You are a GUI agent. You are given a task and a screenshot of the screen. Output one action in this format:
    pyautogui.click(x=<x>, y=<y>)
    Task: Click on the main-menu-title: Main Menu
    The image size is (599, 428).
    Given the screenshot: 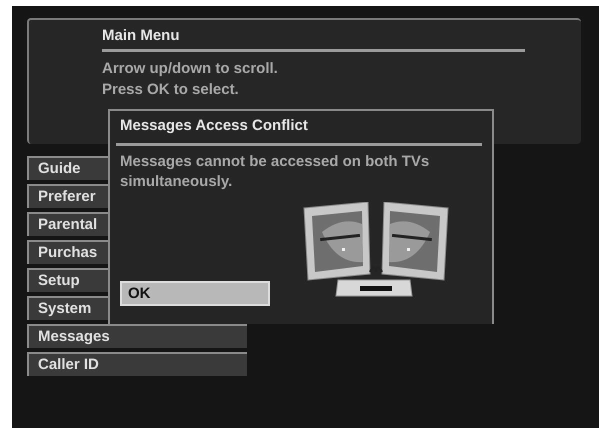 What is the action you would take?
    pyautogui.click(x=141, y=36)
    